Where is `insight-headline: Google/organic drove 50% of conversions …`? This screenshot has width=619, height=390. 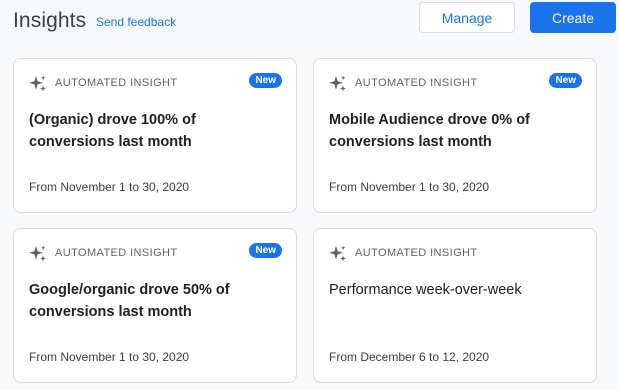 insight-headline: Google/organic drove 50% of conversions … is located at coordinates (129, 301).